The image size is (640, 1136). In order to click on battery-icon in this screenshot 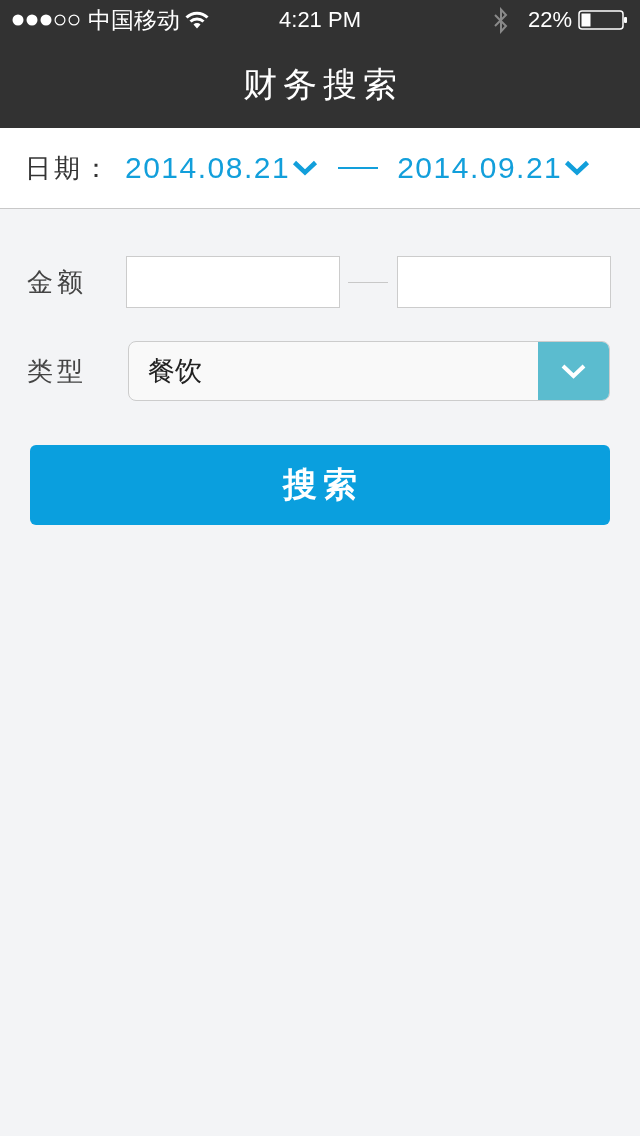, I will do `click(603, 20)`.